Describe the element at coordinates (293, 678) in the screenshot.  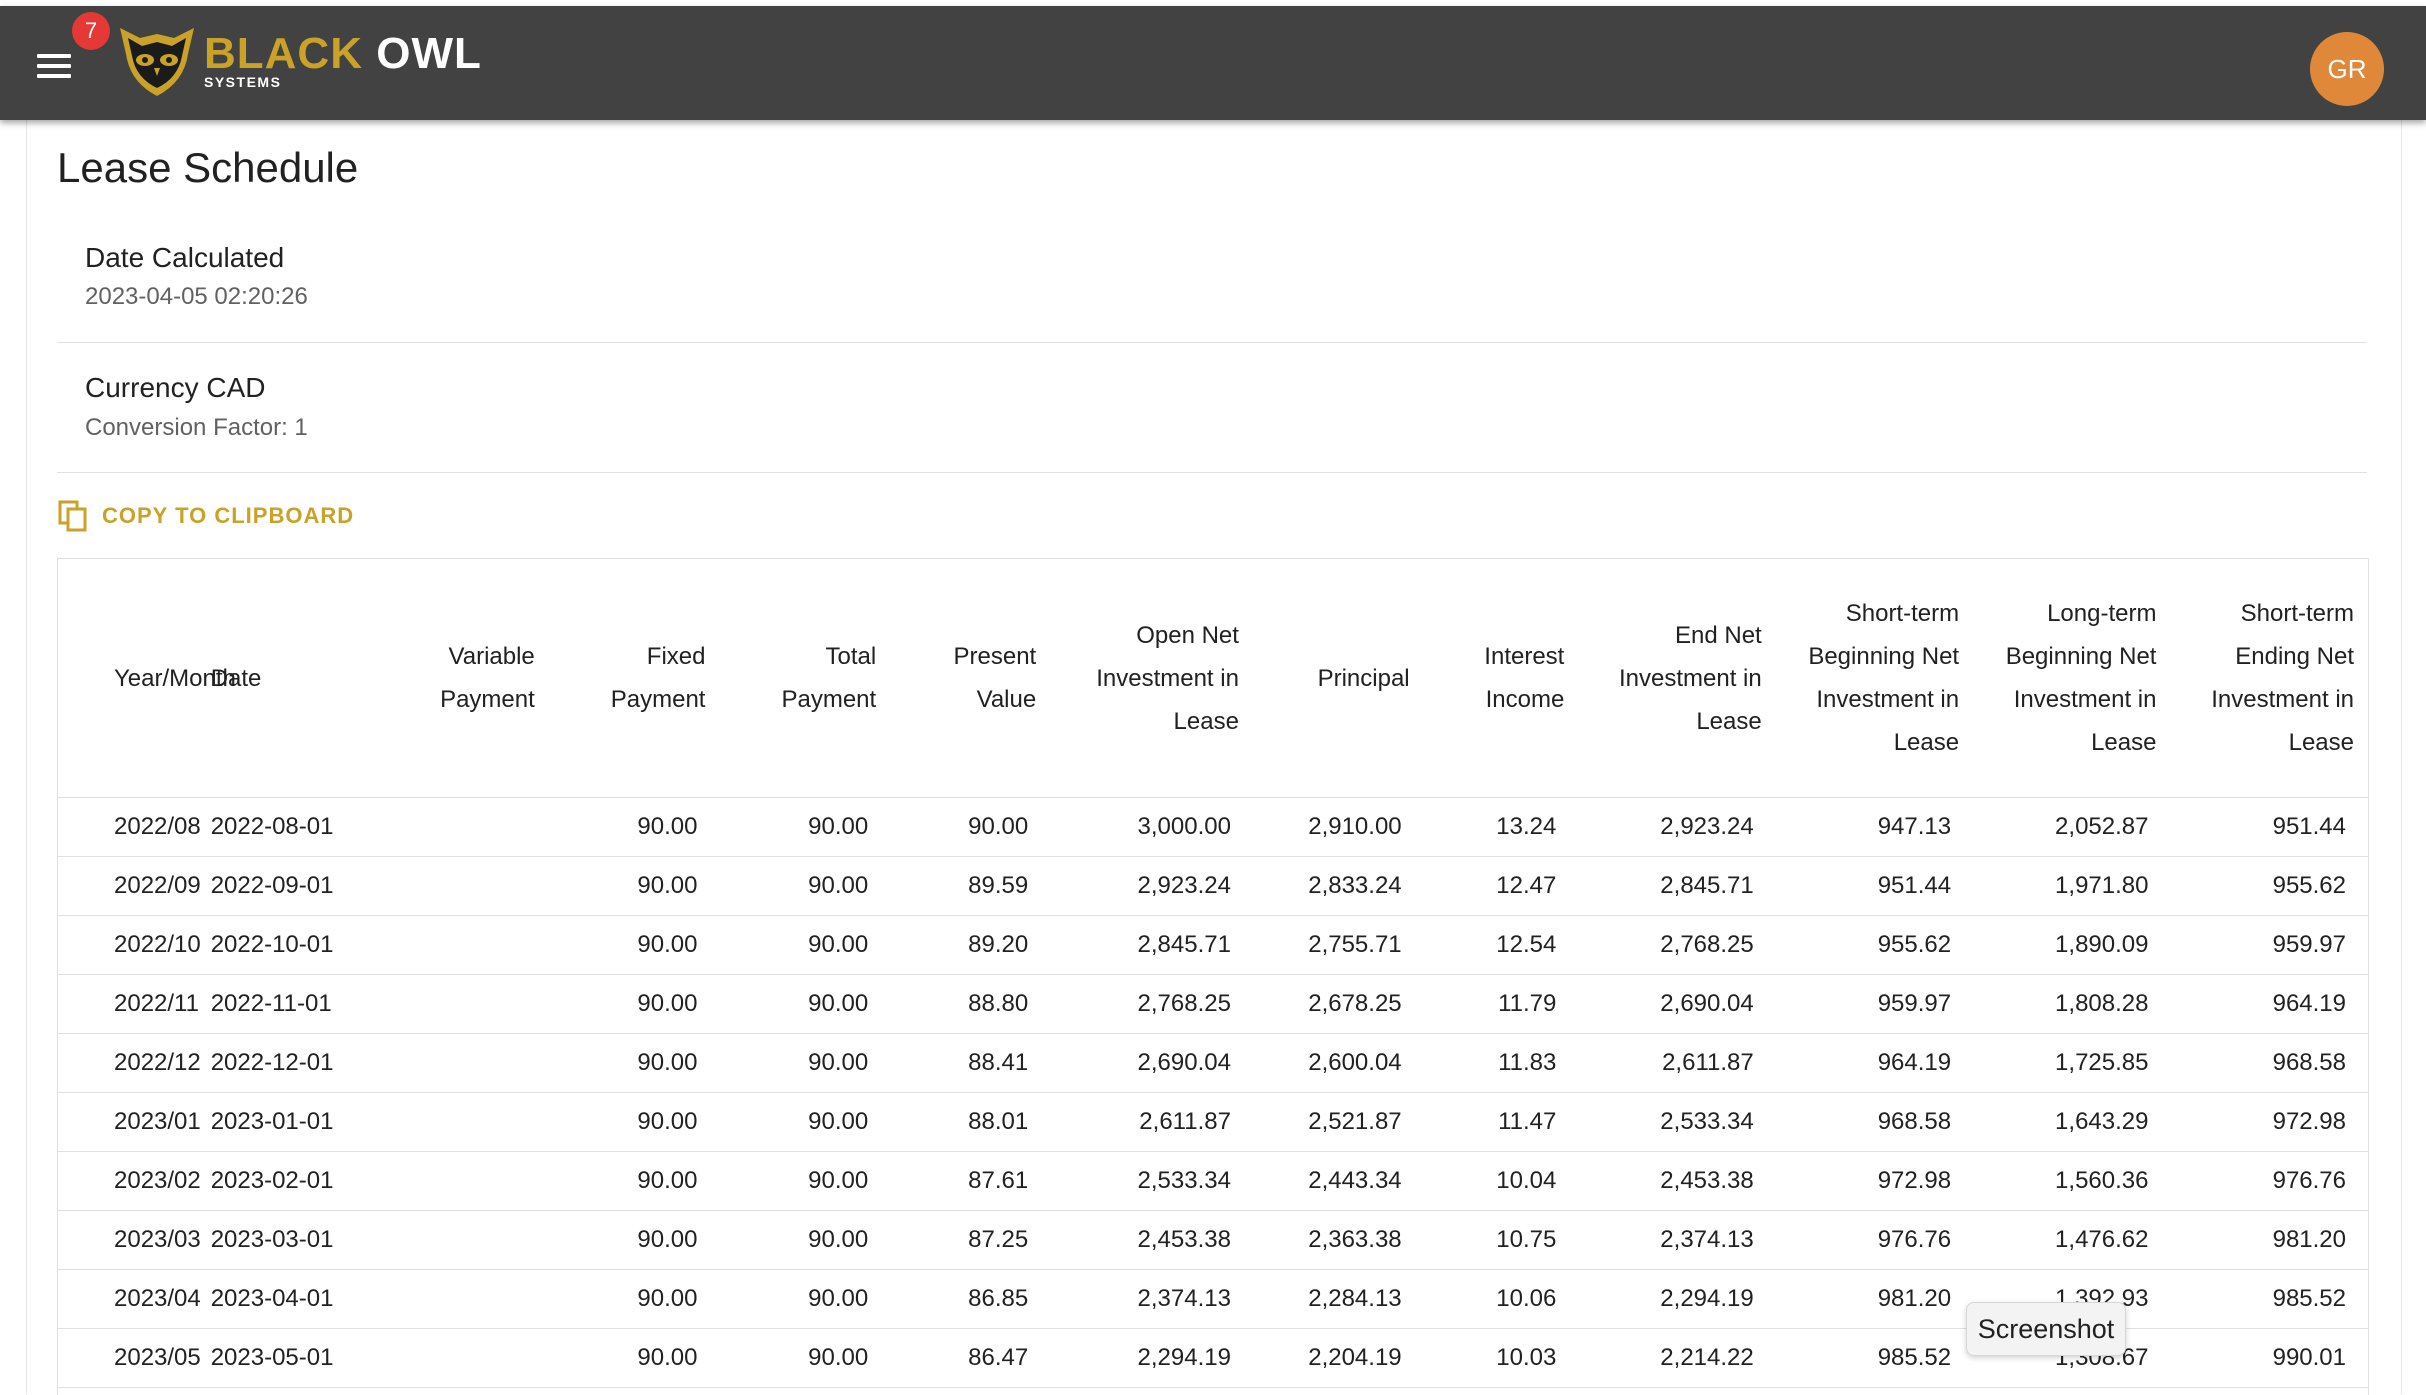
I see `column-header: Date` at that location.